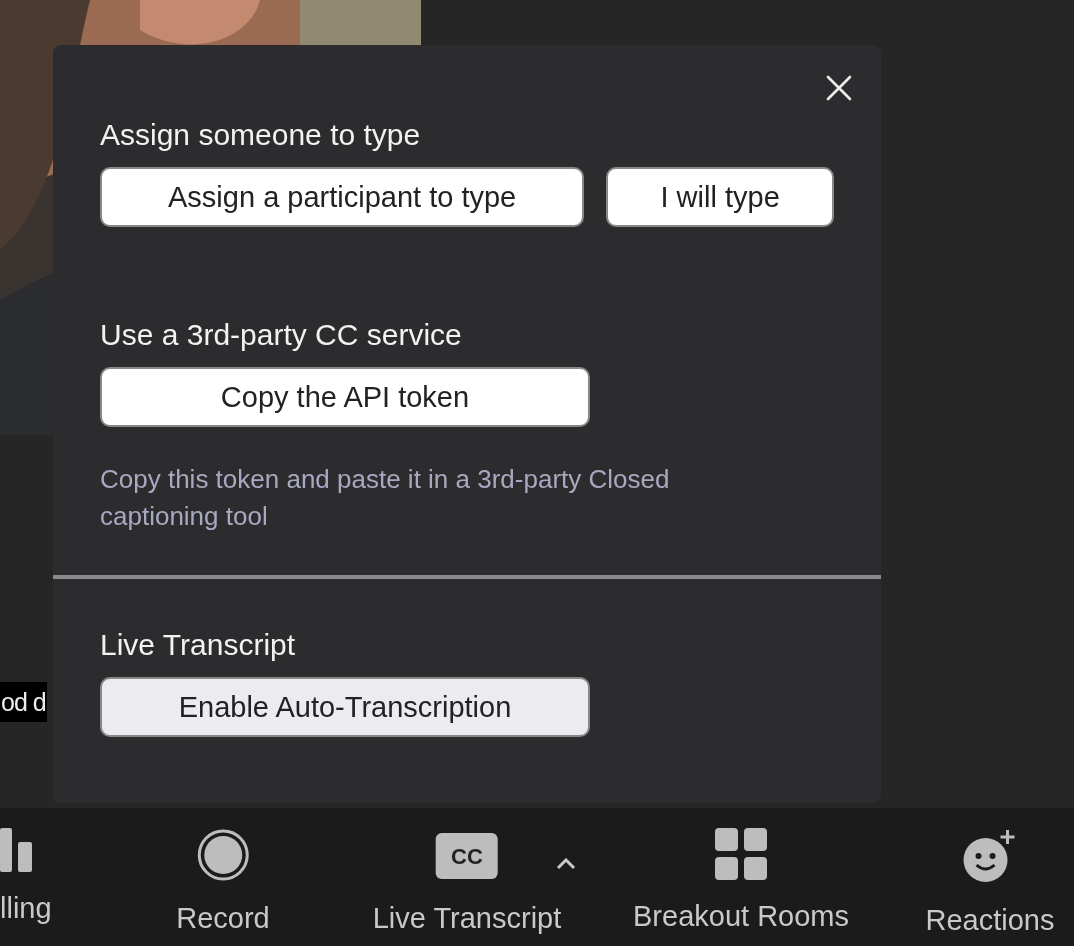 The image size is (1074, 946). I want to click on toolbar-label: lling, so click(26, 908).